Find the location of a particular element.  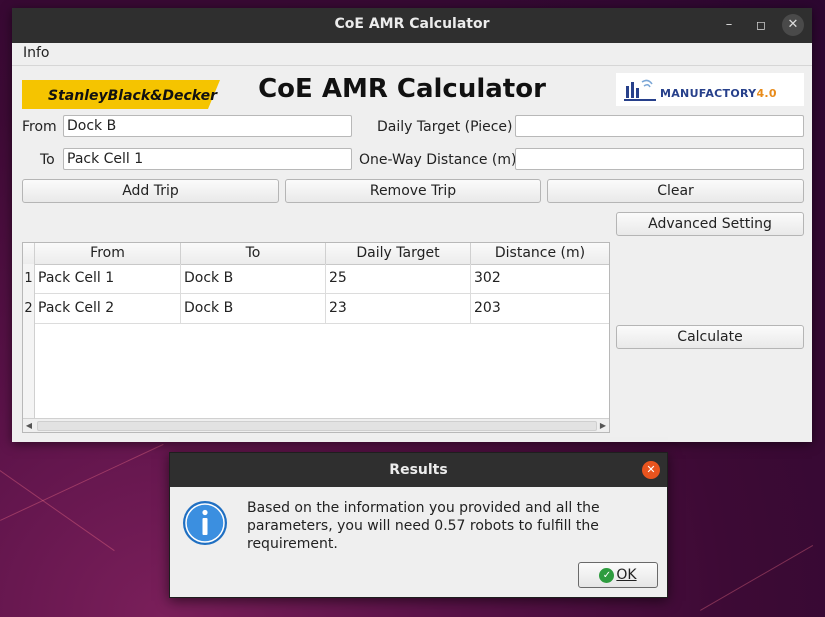

dialog-title: Results is located at coordinates (418, 470).